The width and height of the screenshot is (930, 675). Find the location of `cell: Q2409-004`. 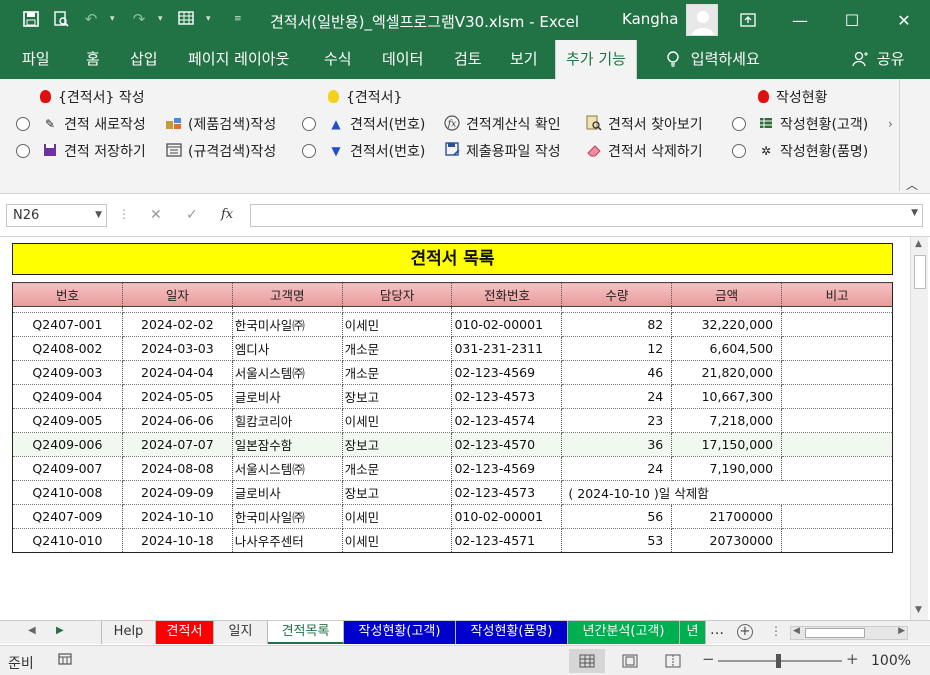

cell: Q2409-004 is located at coordinates (67, 396).